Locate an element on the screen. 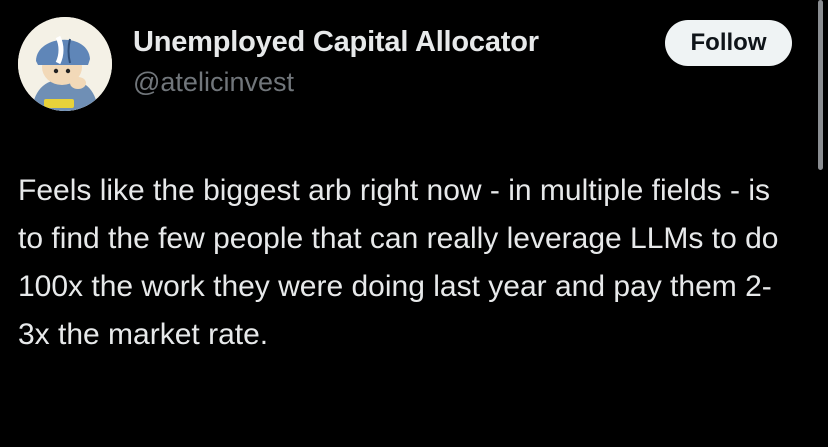 The image size is (828, 447). cartoon-avatar-icon is located at coordinates (65, 64).